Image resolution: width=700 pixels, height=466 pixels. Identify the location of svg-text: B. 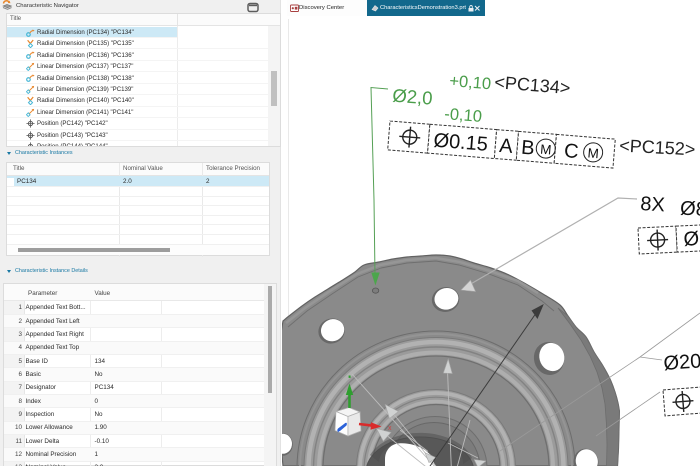
(527, 148).